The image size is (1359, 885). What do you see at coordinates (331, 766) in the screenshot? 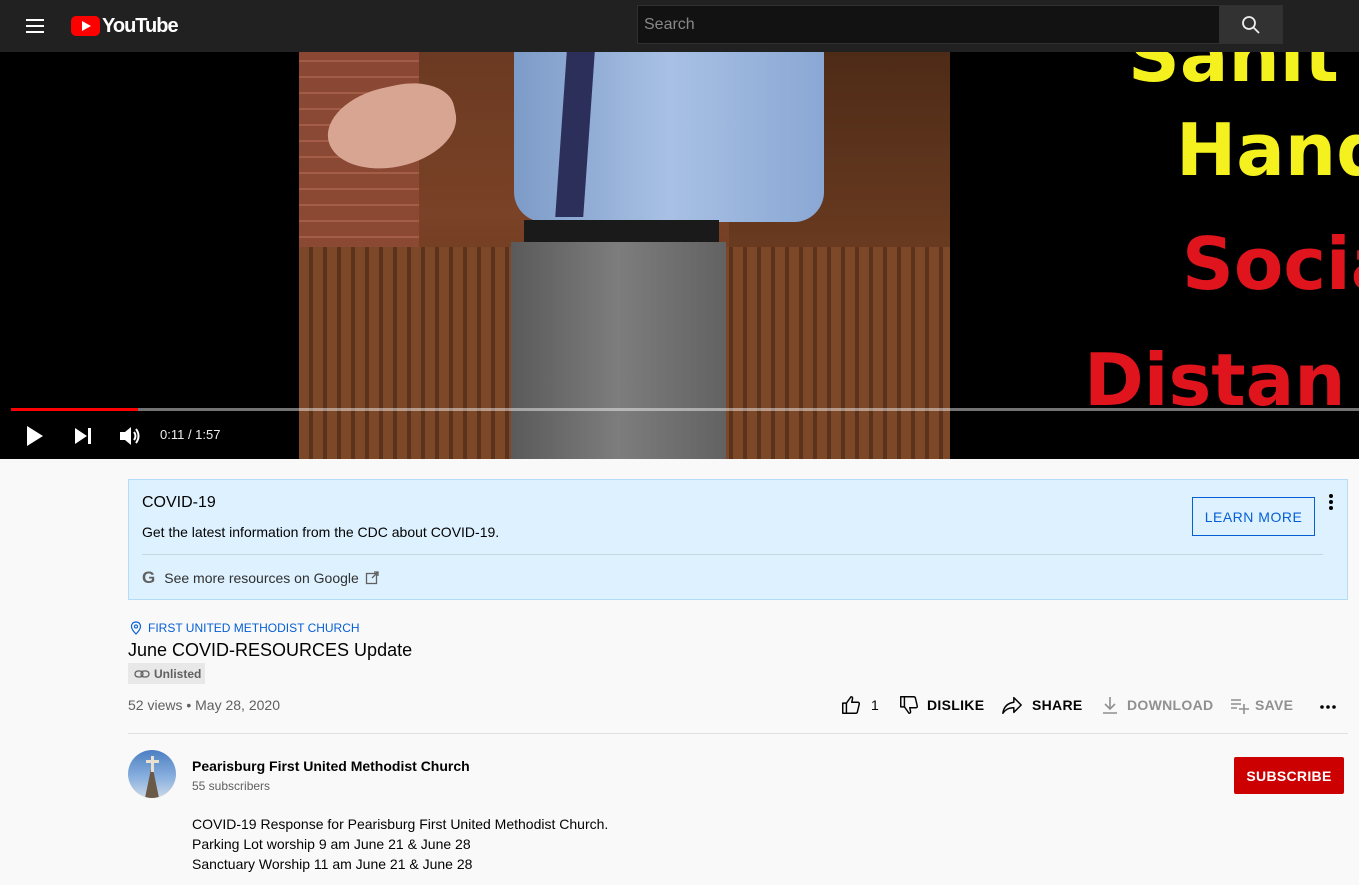
I see `channel-name: Pearisburg First United Methodist Church` at bounding box center [331, 766].